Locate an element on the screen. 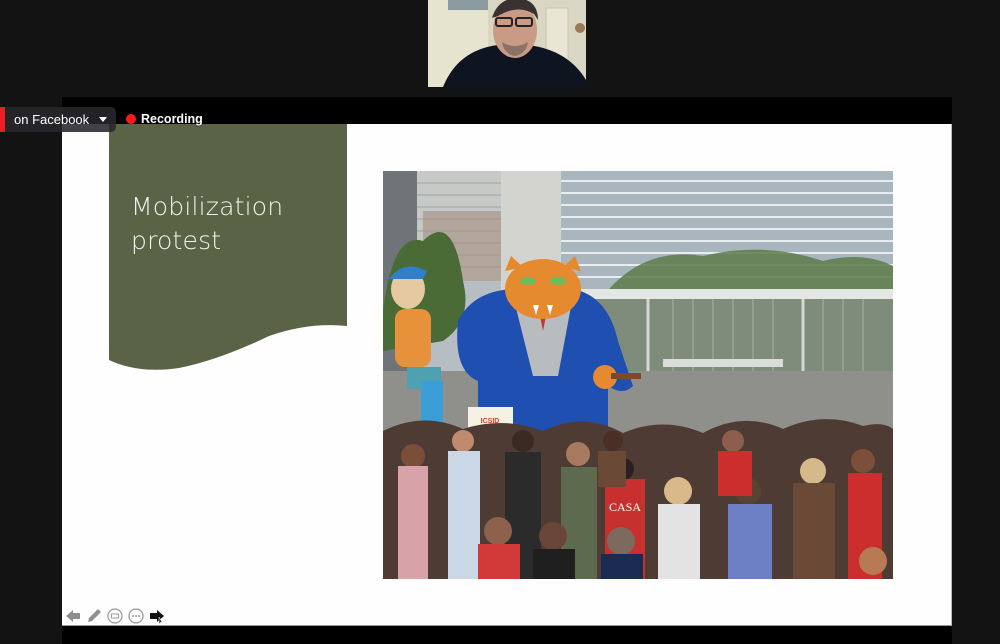 The width and height of the screenshot is (1000, 644). arrow-right-icon is located at coordinates (157, 617).